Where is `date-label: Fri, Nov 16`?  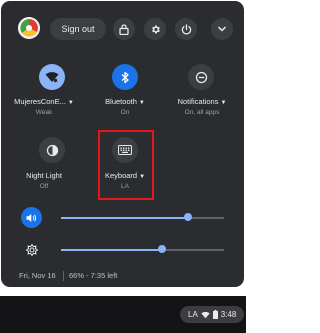 date-label: Fri, Nov 16 is located at coordinates (37, 275).